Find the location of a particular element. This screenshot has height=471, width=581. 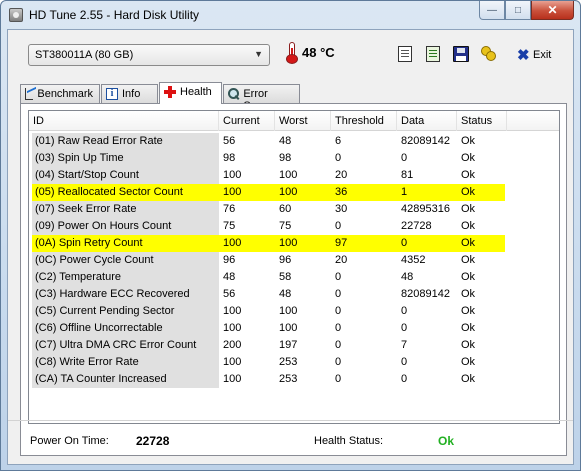

status-bar: Power On Time: 22728 Health Status: Ok is located at coordinates (290, 442).